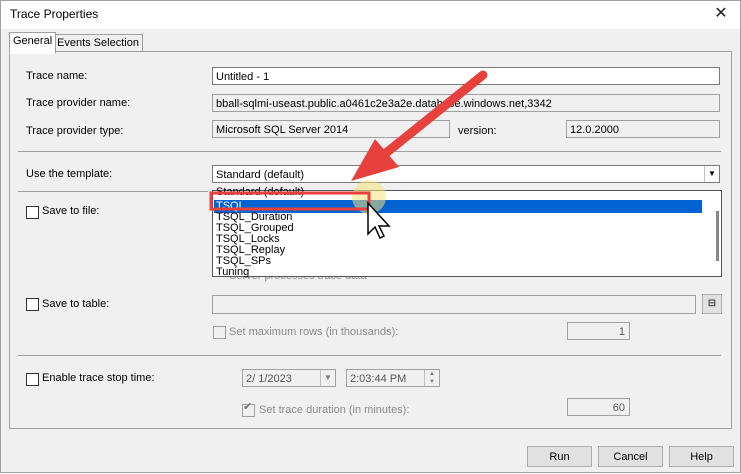 The image size is (741, 474). Describe the element at coordinates (348, 155) in the screenshot. I see `annotation-overlay` at that location.